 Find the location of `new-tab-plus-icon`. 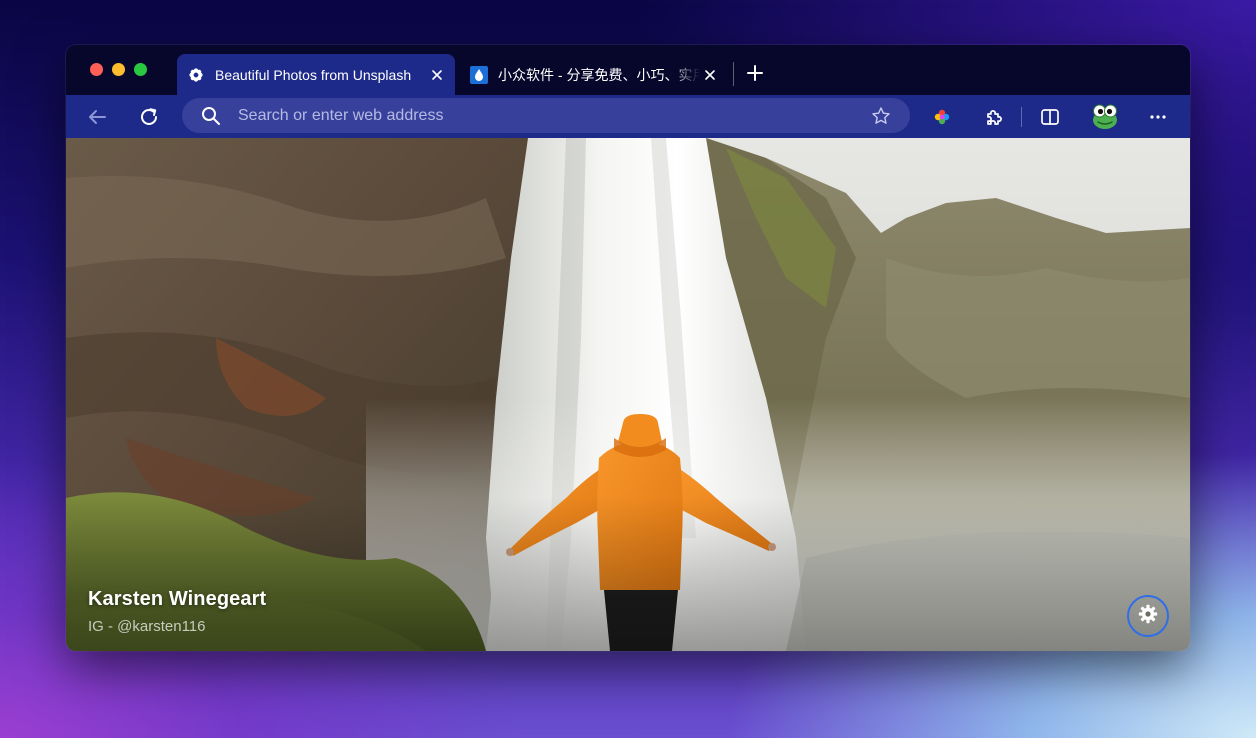

new-tab-plus-icon is located at coordinates (755, 73).